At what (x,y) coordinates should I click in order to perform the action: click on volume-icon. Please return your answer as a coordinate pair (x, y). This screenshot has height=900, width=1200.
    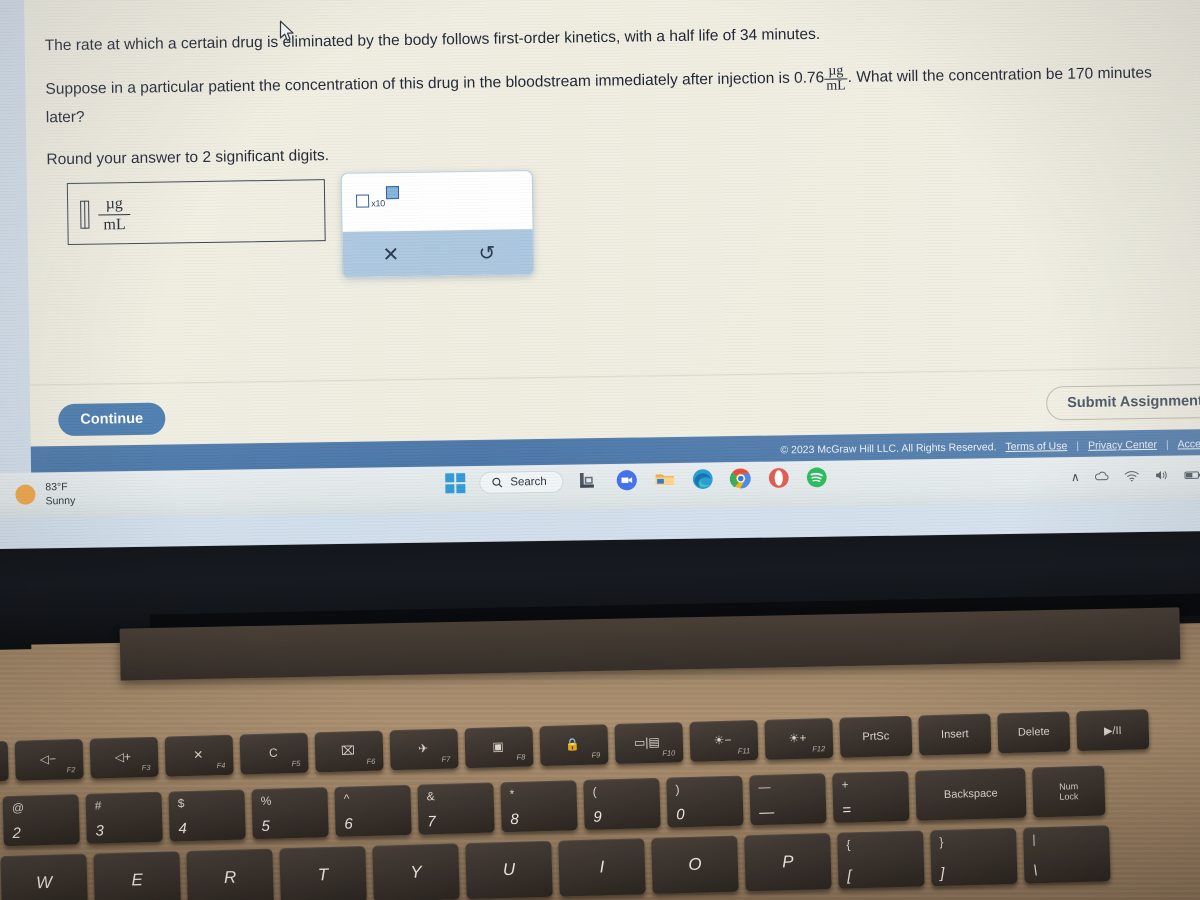
    Looking at the image, I should click on (1161, 475).